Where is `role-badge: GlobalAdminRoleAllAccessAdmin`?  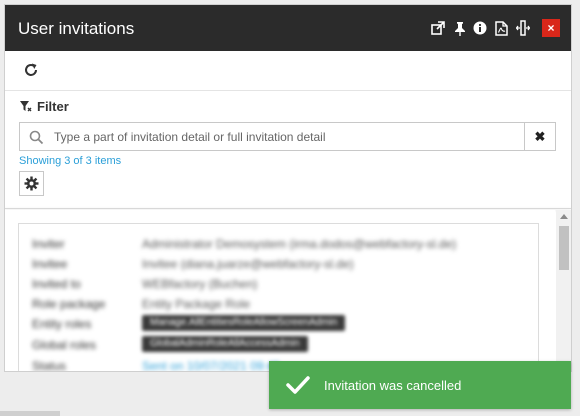
role-badge: GlobalAdminRoleAllAccessAdmin is located at coordinates (225, 344).